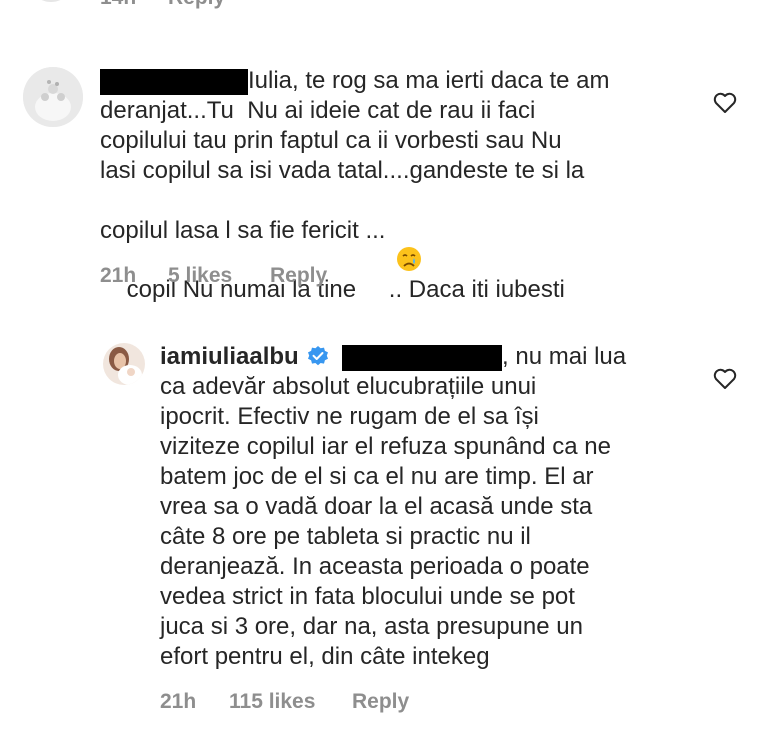 The width and height of the screenshot is (768, 750). Describe the element at coordinates (118, 275) in the screenshot. I see `comment-time: 21h` at that location.